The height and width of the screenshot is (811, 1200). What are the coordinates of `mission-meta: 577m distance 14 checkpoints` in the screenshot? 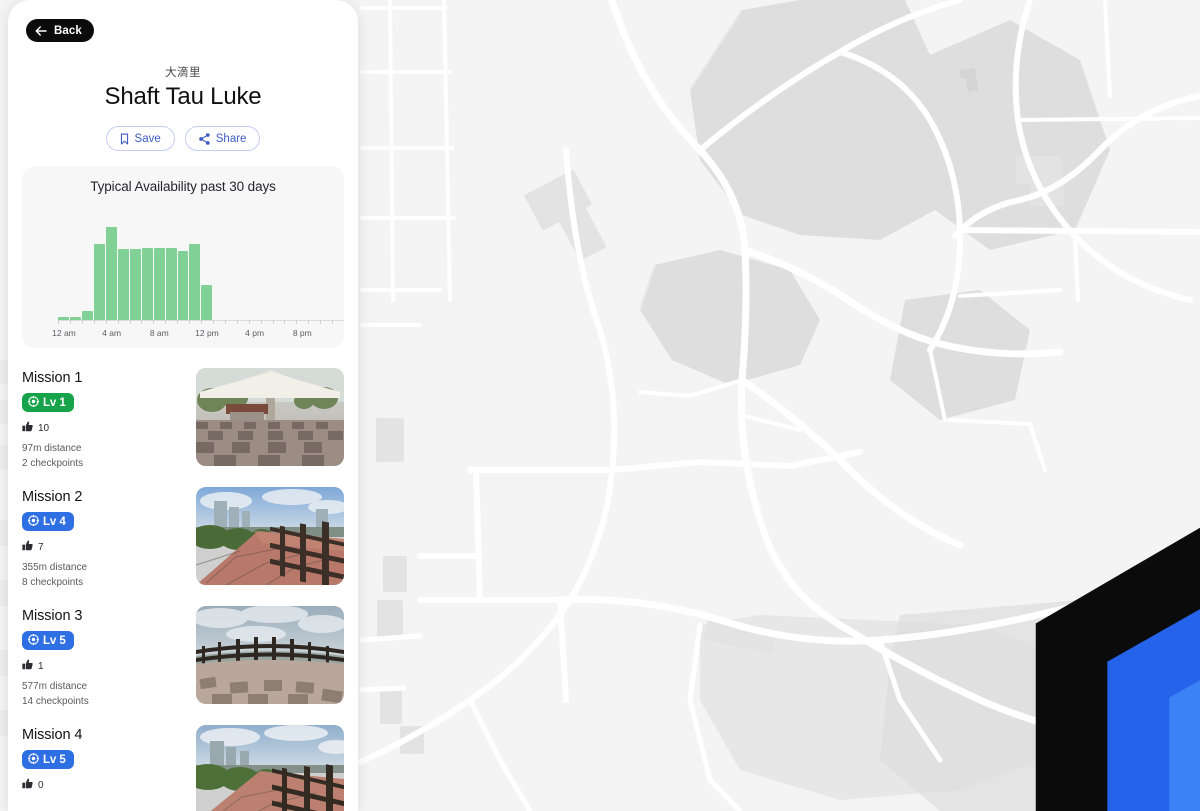 It's located at (103, 694).